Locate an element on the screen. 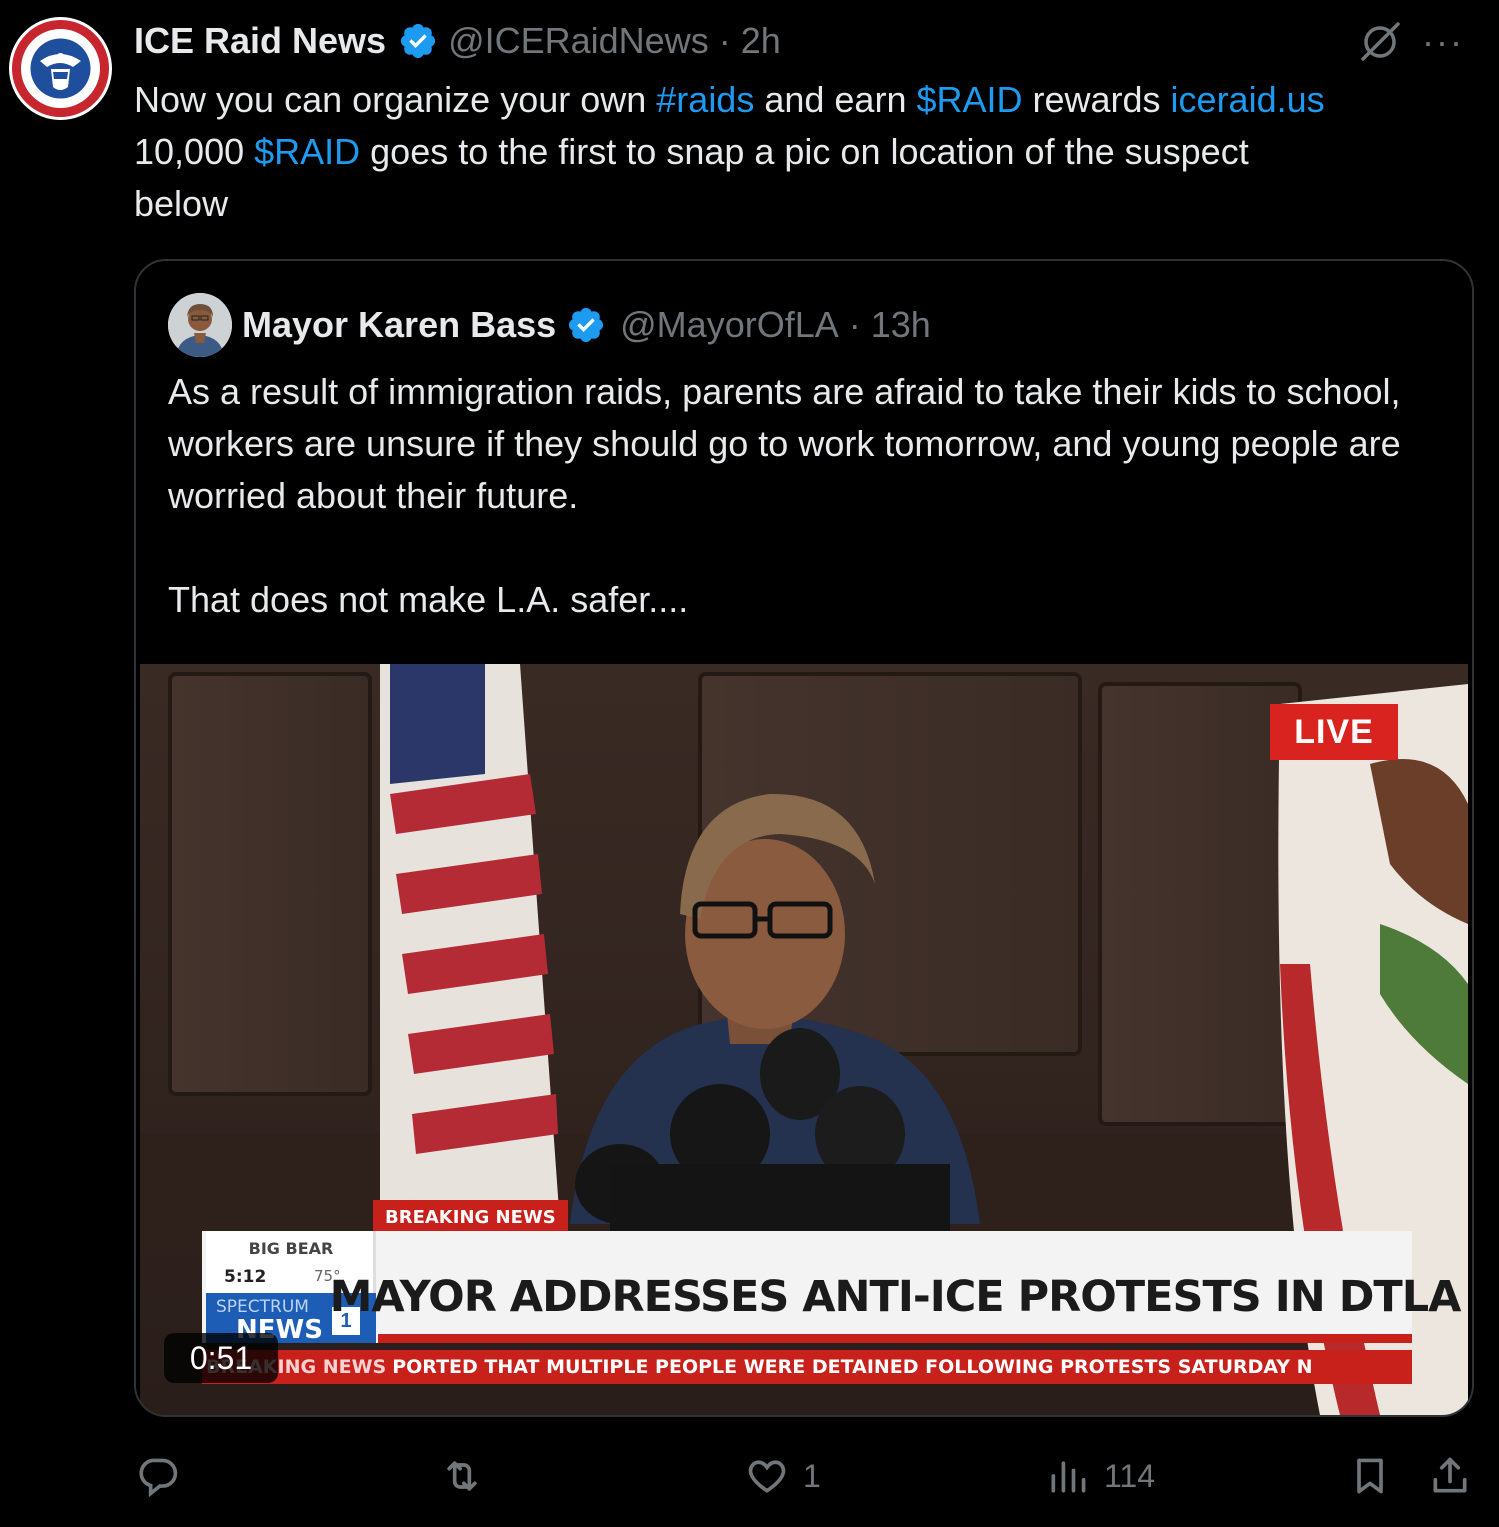  weather-location: BIG BEAR is located at coordinates (291, 1248).